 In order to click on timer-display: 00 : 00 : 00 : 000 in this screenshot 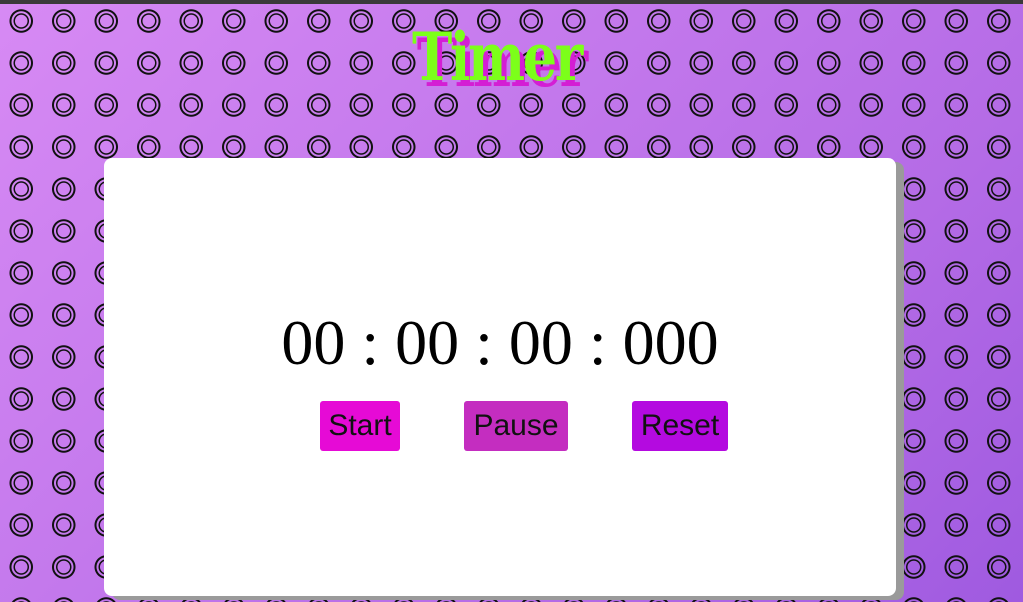, I will do `click(500, 342)`.